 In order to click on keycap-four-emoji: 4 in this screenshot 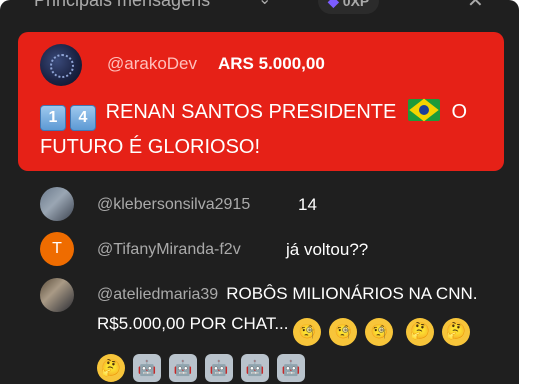, I will do `click(83, 118)`.